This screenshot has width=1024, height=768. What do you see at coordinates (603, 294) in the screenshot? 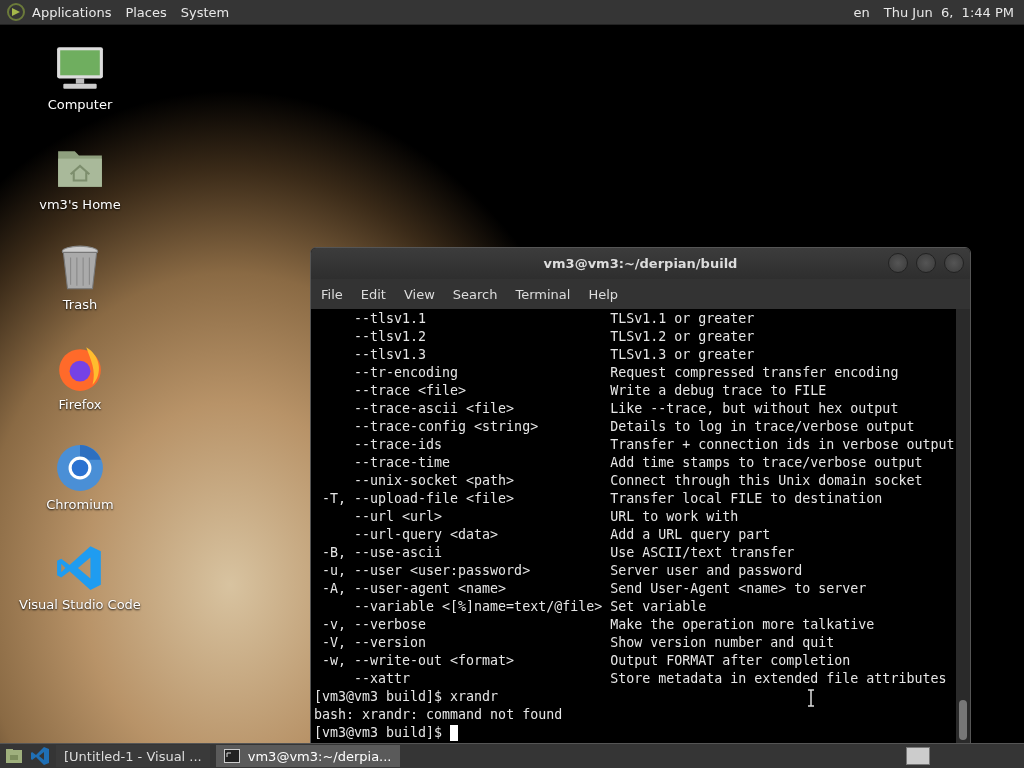
I see `menu-item: Help` at bounding box center [603, 294].